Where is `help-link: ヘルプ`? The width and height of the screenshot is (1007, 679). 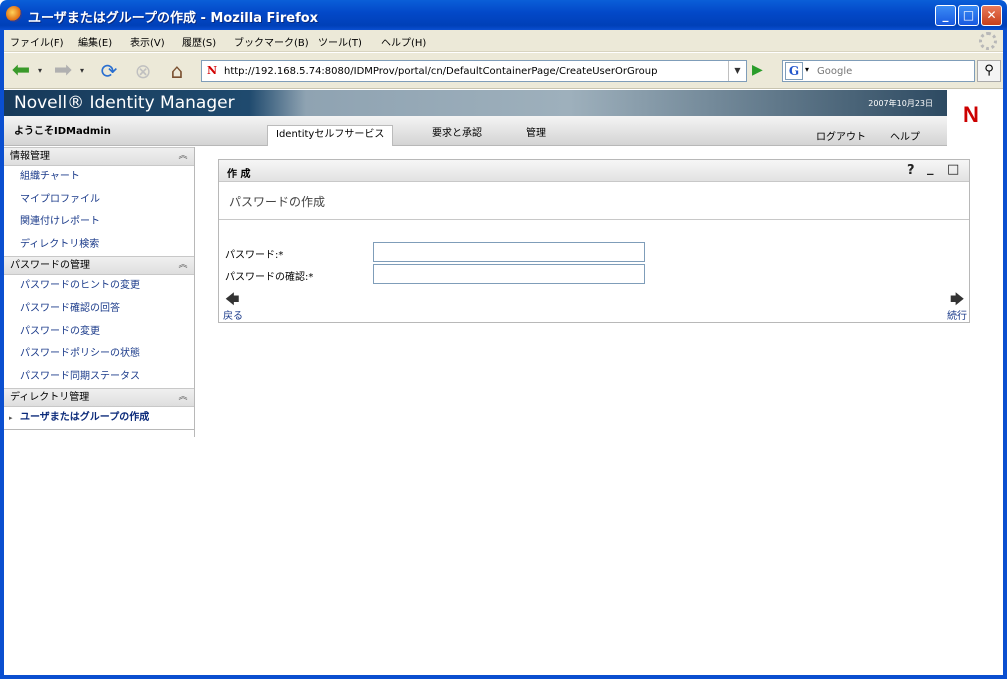
help-link: ヘルプ is located at coordinates (905, 135).